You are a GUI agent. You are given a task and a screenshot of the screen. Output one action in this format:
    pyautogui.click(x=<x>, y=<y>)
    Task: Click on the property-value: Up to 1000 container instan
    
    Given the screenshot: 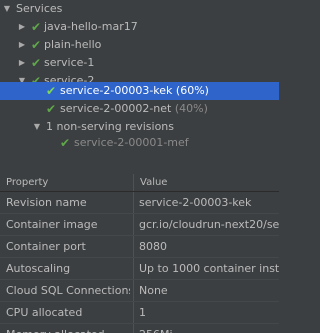 What is the action you would take?
    pyautogui.click(x=209, y=268)
    